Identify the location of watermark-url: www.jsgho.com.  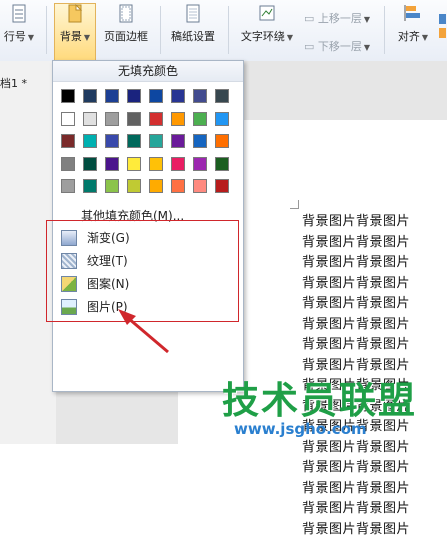
(300, 429).